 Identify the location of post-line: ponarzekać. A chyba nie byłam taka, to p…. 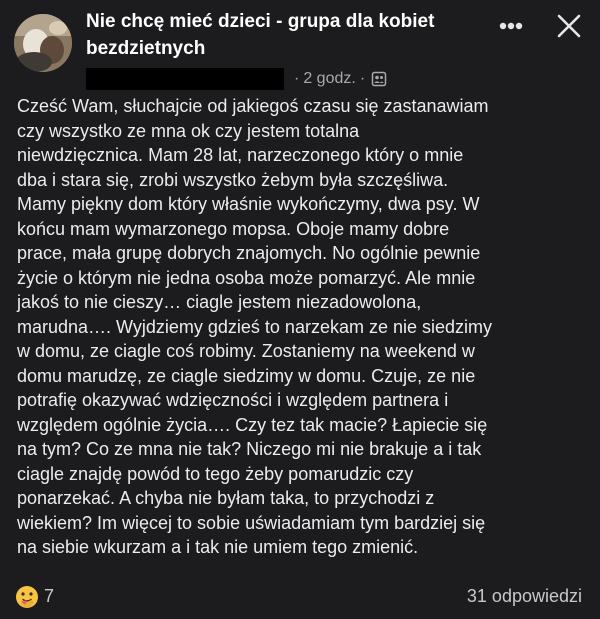
(226, 498).